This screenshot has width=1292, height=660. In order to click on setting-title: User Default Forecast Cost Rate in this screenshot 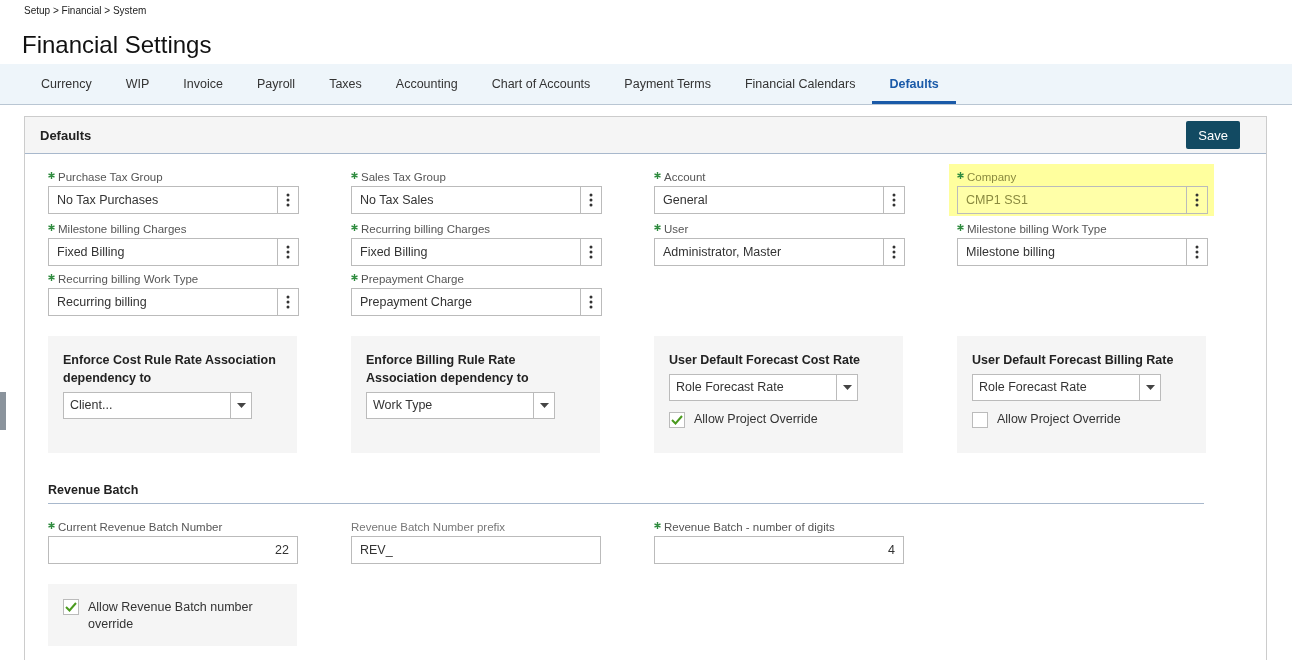, I will do `click(765, 360)`.